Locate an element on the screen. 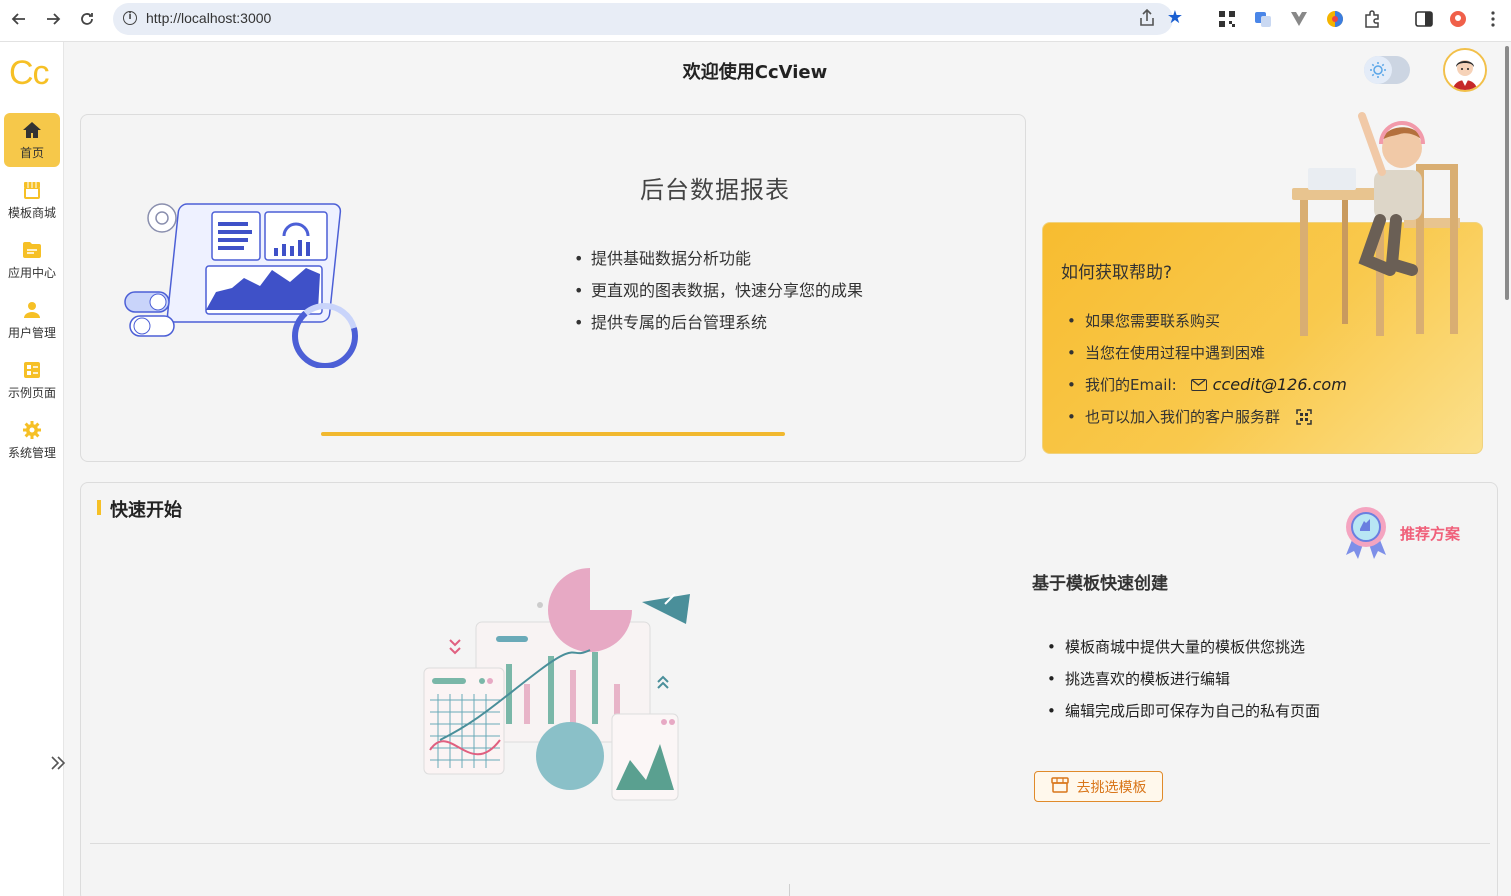  page-title: 欢迎使用CcView is located at coordinates (755, 72).